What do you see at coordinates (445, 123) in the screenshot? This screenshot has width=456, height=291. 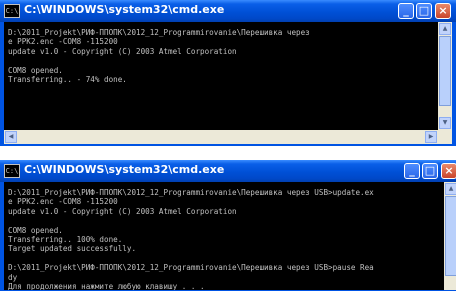 I see `scroll-down-button: ▼` at bounding box center [445, 123].